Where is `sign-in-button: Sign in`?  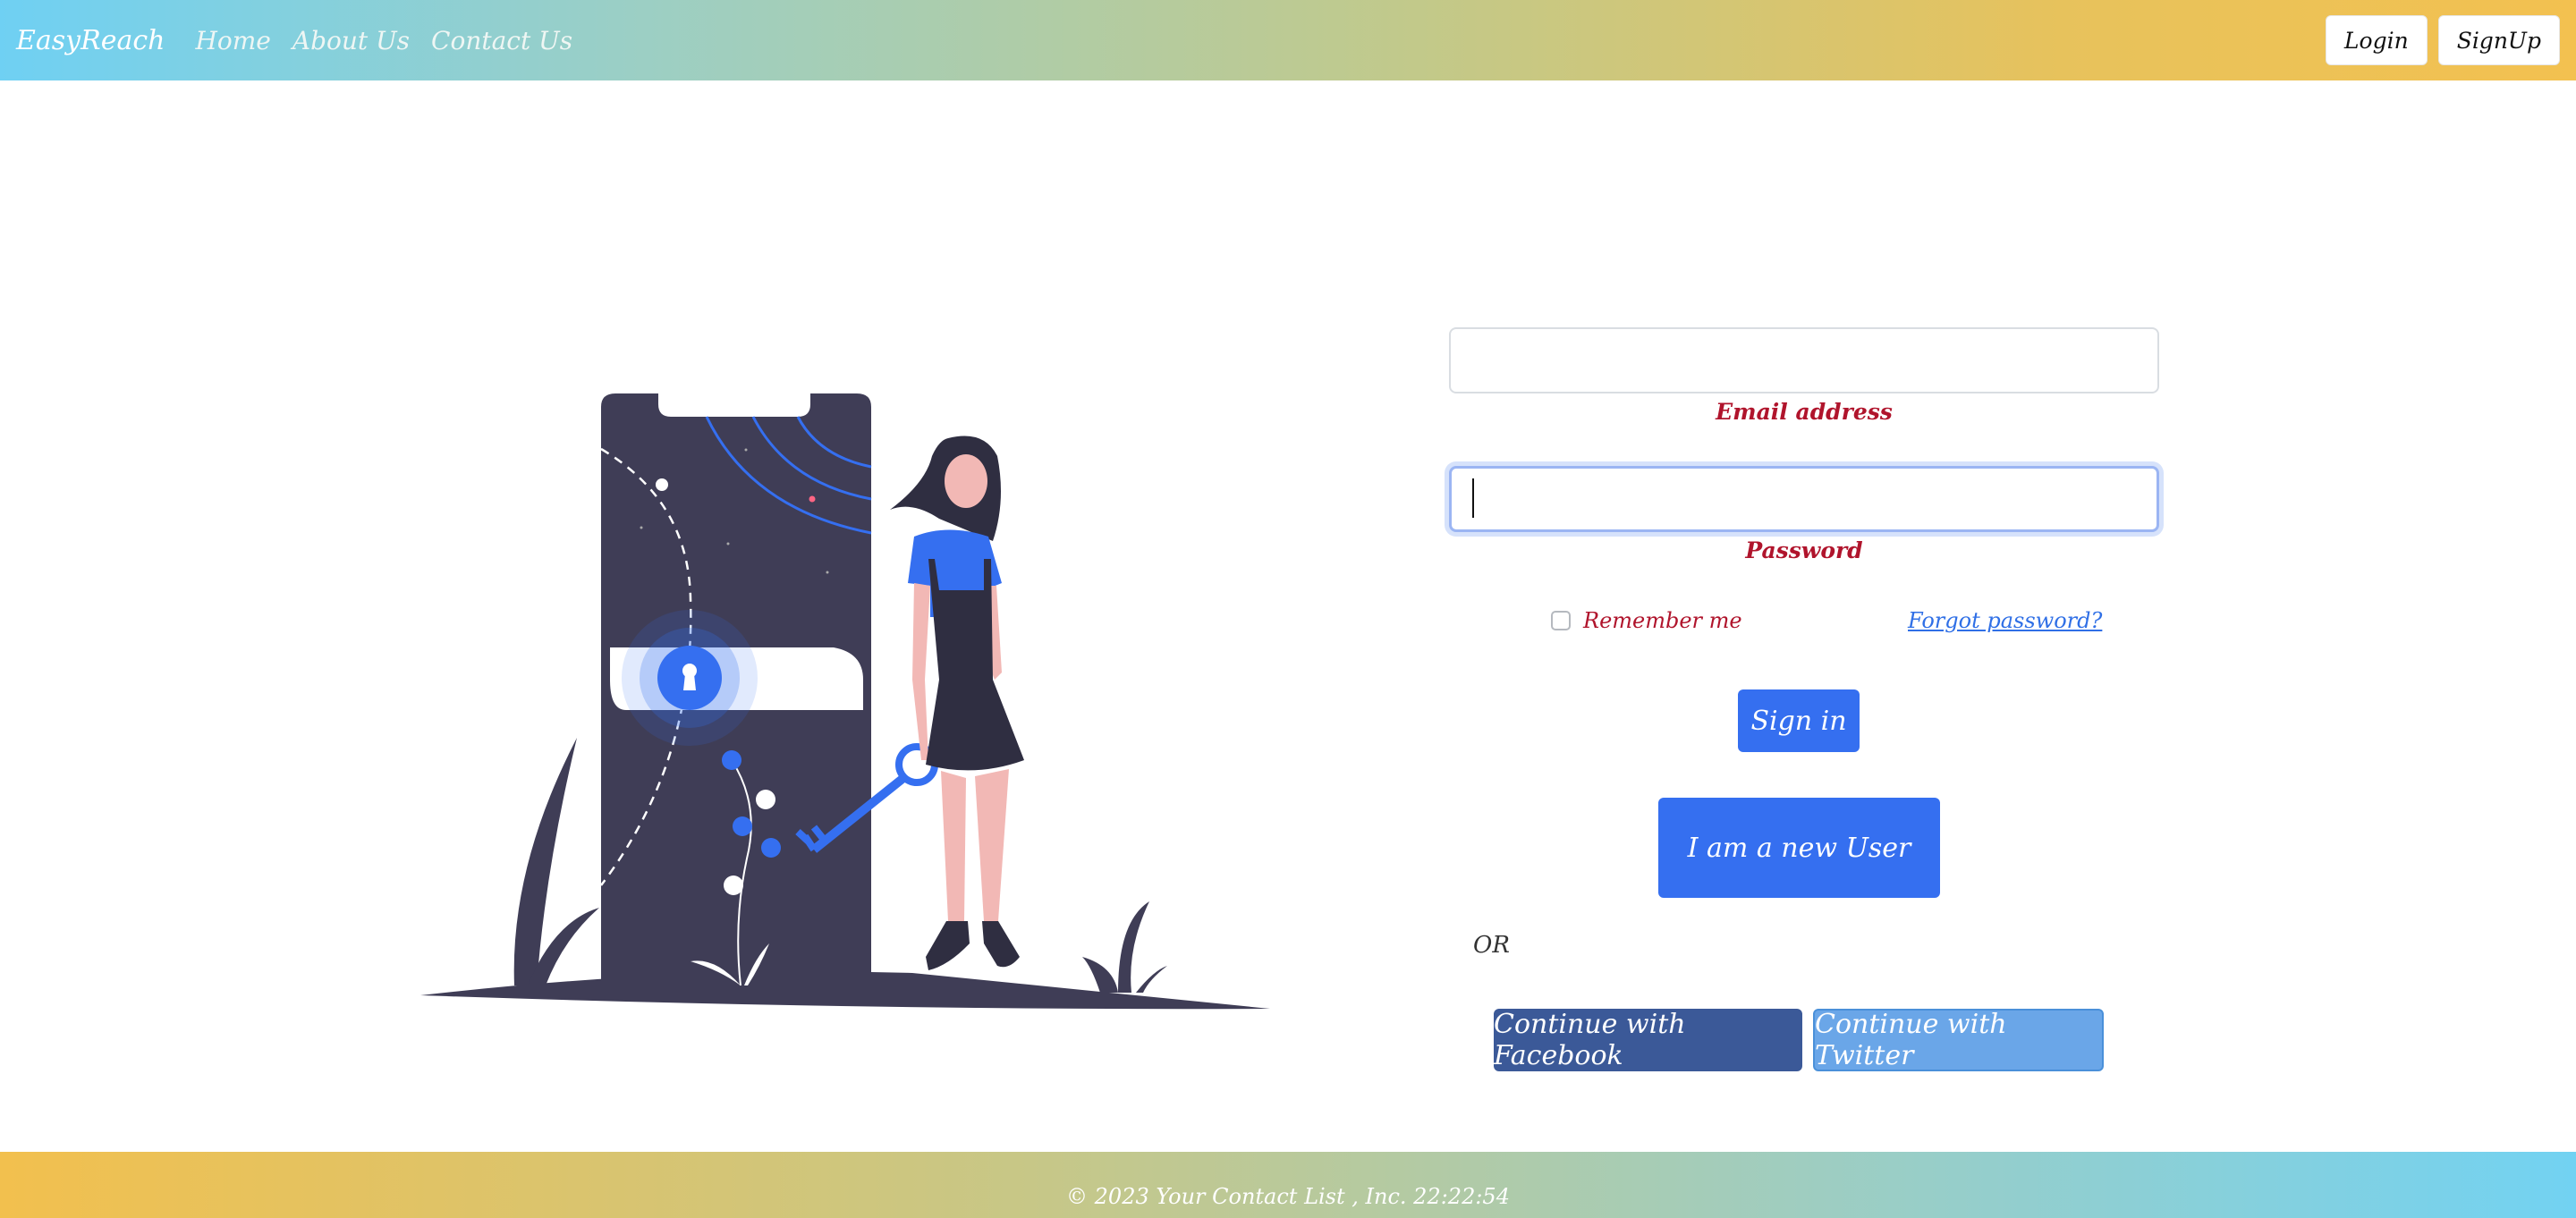 sign-in-button: Sign in is located at coordinates (1799, 720).